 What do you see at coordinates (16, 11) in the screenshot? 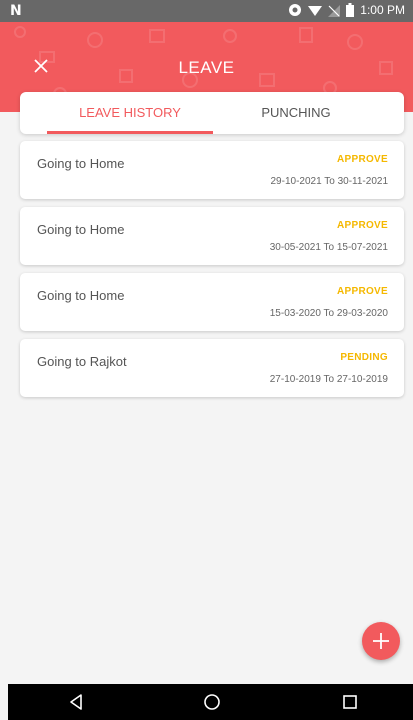
I see `notification-icon: N` at bounding box center [16, 11].